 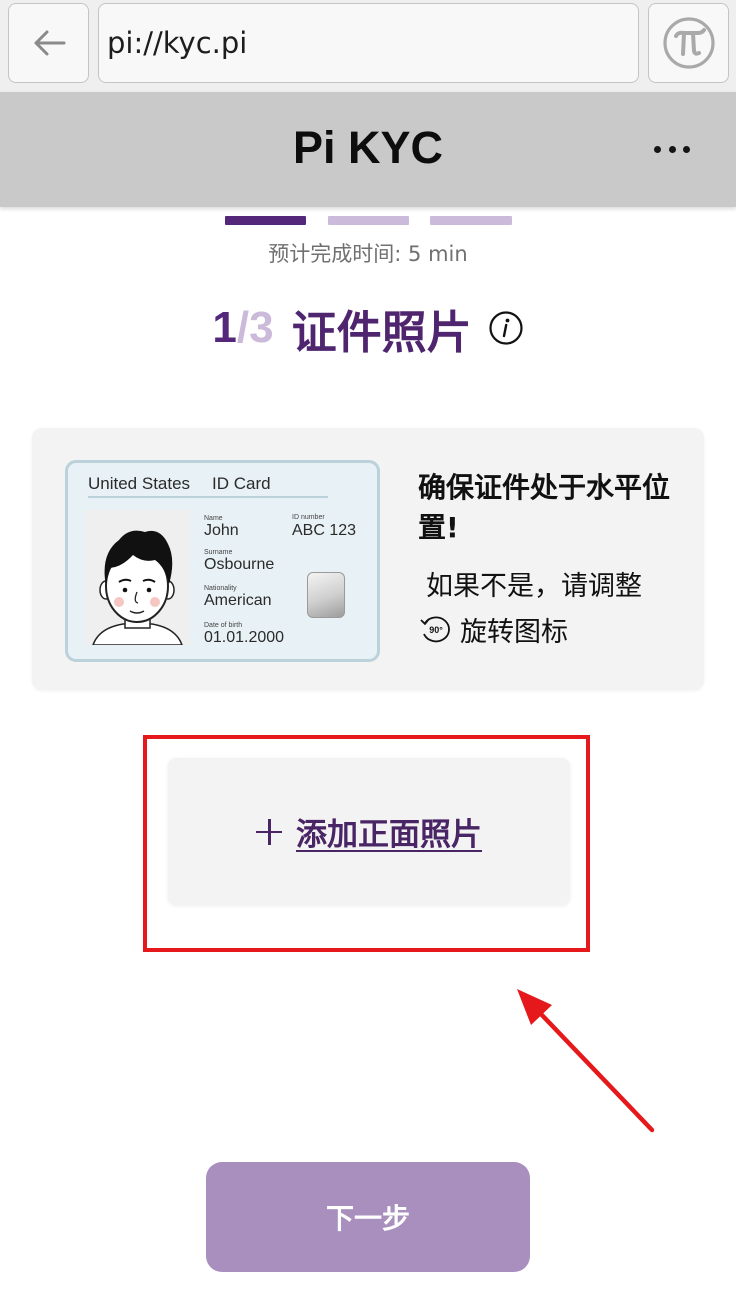 What do you see at coordinates (326, 595) in the screenshot?
I see `id-card-chip` at bounding box center [326, 595].